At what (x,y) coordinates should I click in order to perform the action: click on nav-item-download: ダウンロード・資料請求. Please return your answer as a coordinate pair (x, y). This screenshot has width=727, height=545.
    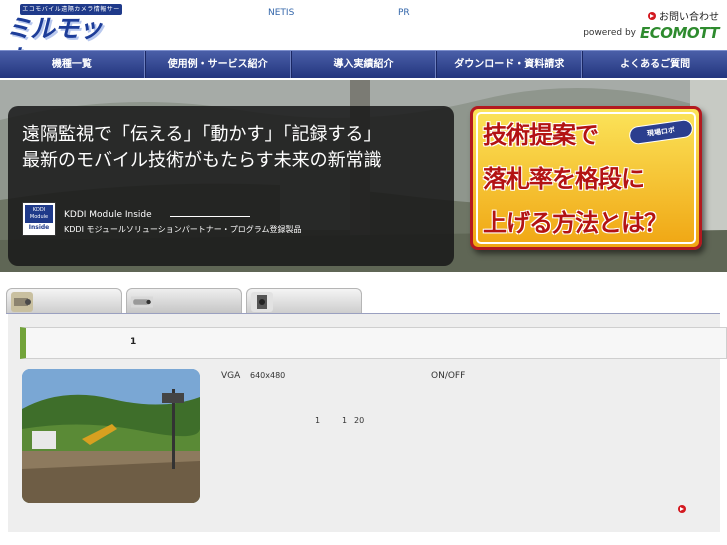
    Looking at the image, I should click on (509, 64).